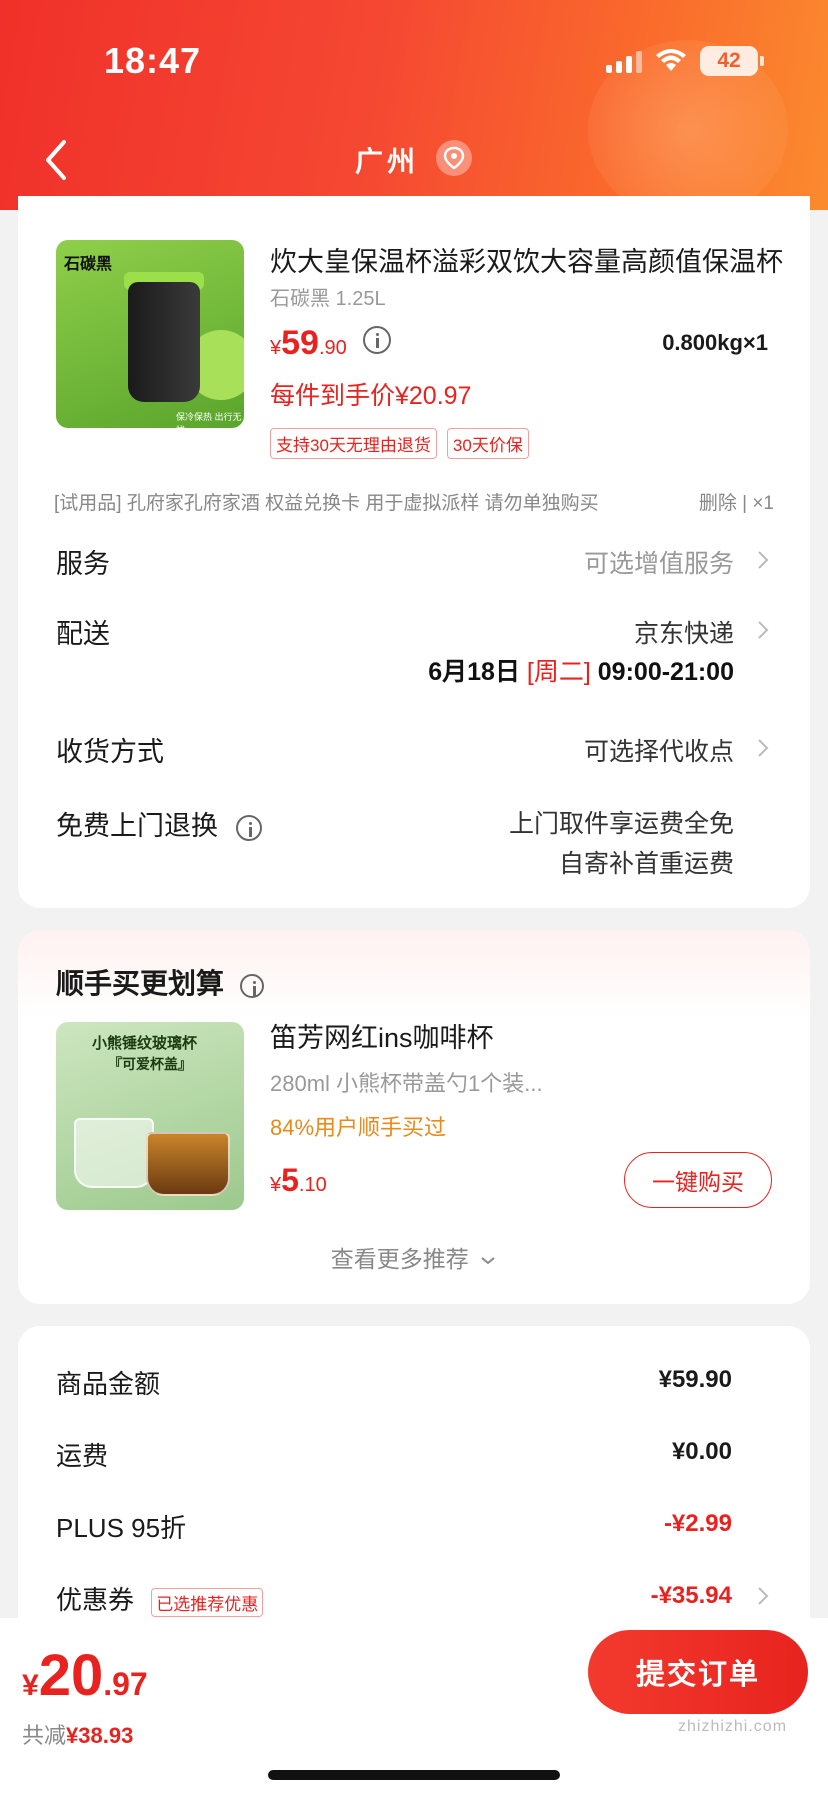 This screenshot has width=828, height=1796. I want to click on back-icon, so click(57, 160).